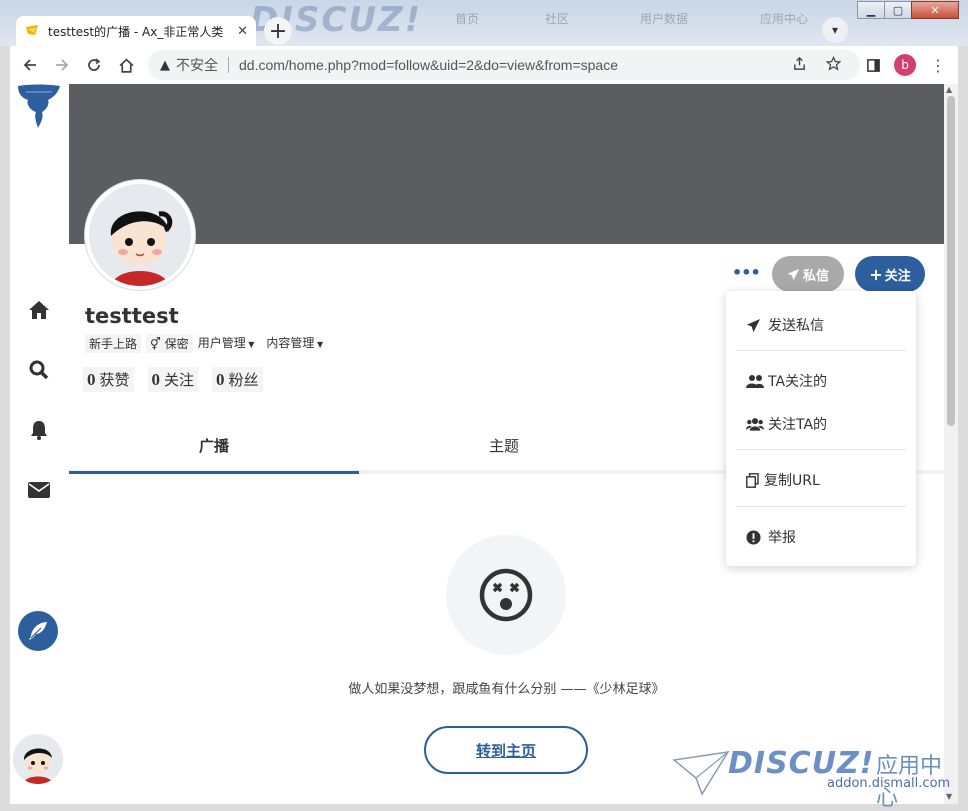 This screenshot has width=968, height=811. I want to click on tab-threads: 主题, so click(504, 447).